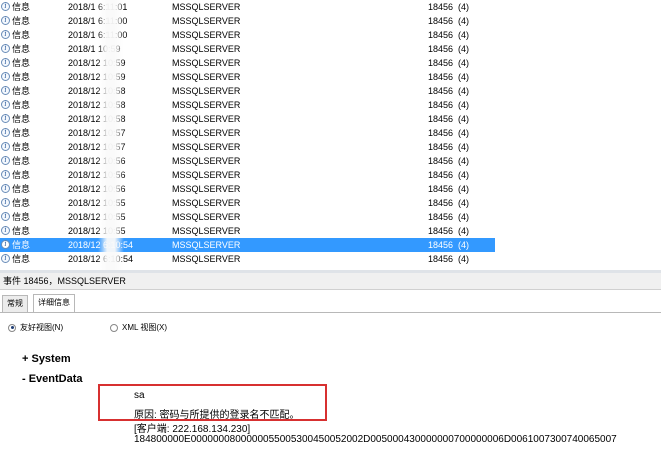 This screenshot has height=466, width=661. Describe the element at coordinates (42, 327) in the screenshot. I see `friendly-view-label: 友好视图(N)` at that location.